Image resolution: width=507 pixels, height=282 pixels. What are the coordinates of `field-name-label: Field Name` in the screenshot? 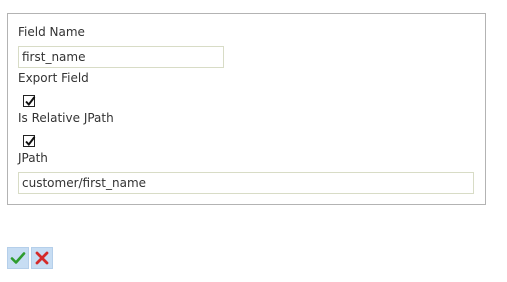 It's located at (51, 32).